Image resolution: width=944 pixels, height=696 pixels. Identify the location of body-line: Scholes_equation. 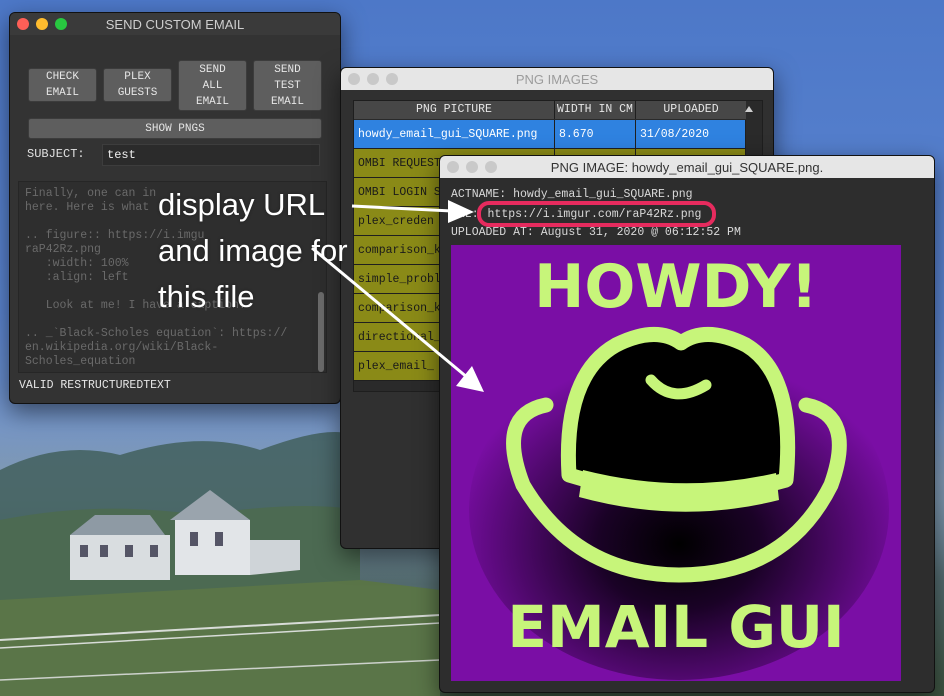
(80, 361).